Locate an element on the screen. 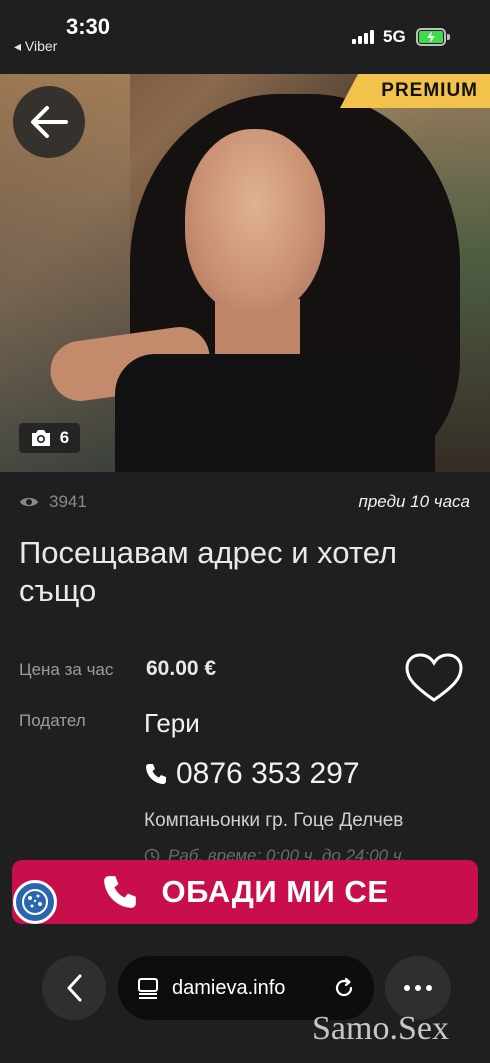  signal-icon is located at coordinates (363, 37).